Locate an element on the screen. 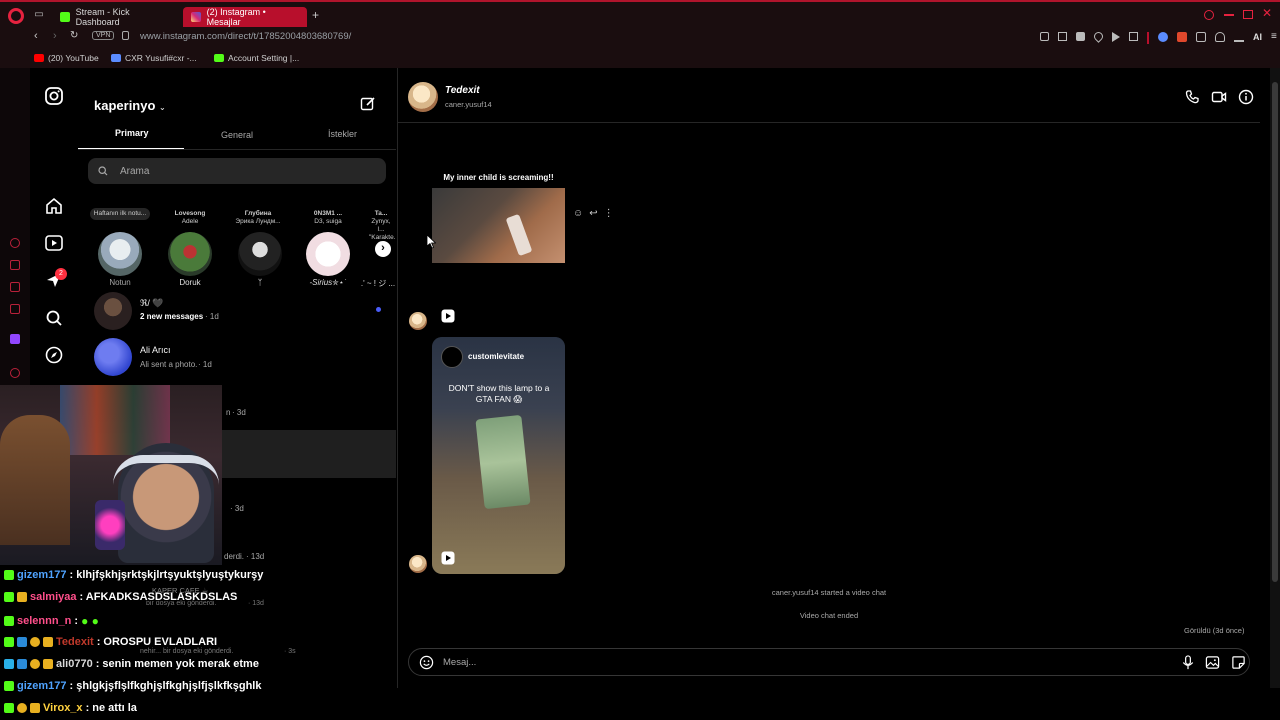 The width and height of the screenshot is (1280, 720). messenger-icon is located at coordinates (15, 287).